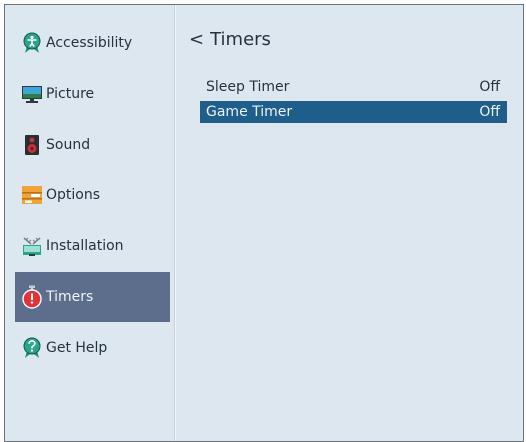 Image resolution: width=526 pixels, height=442 pixels. Describe the element at coordinates (196, 39) in the screenshot. I see `back-chevron-icon: <` at that location.